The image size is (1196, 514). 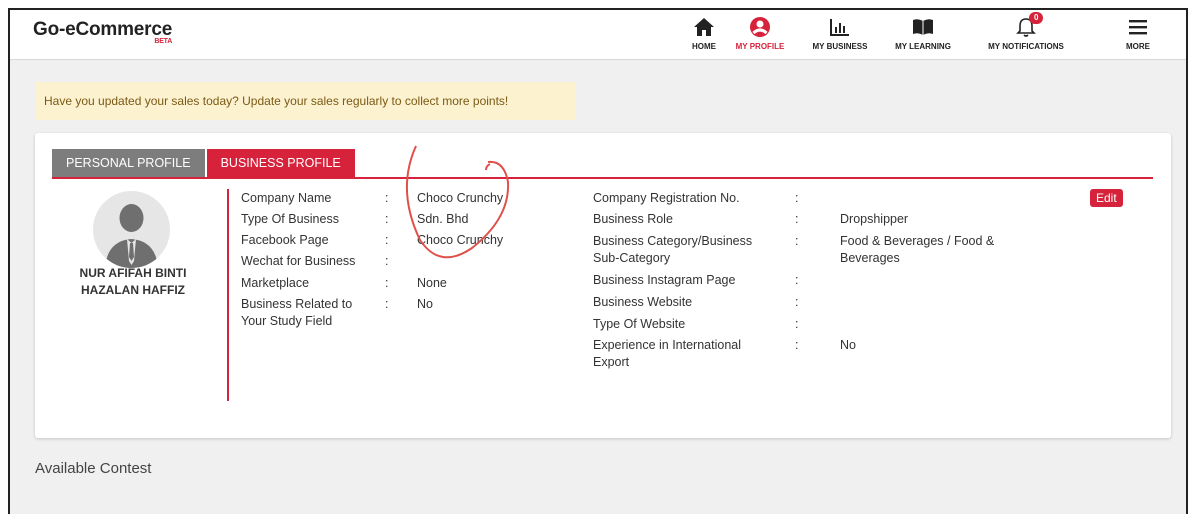 I want to click on brand-logo: Go-eCommerce BETA, so click(x=103, y=32).